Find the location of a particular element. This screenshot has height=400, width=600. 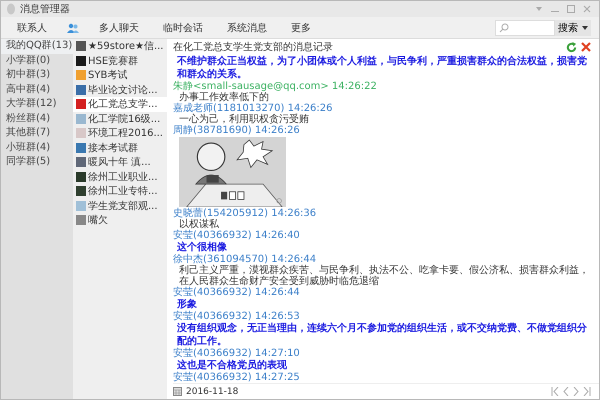

message-sender: 朱静<small-sausage@qq.com> 14:26:22 is located at coordinates (275, 86).